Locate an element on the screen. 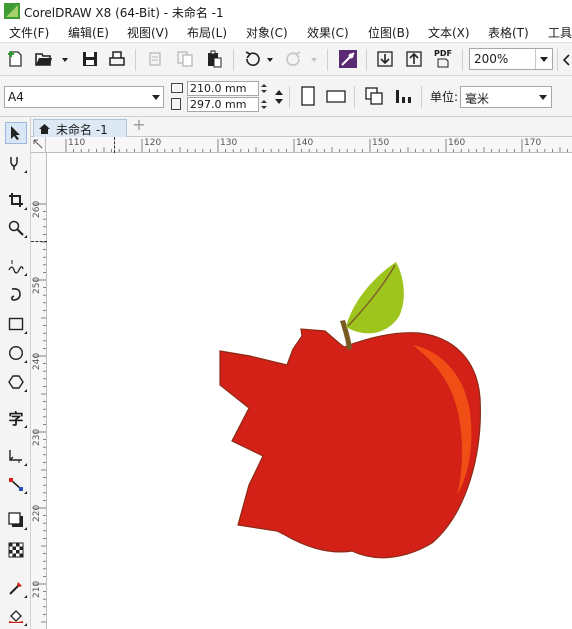  undo-icon is located at coordinates (252, 58).